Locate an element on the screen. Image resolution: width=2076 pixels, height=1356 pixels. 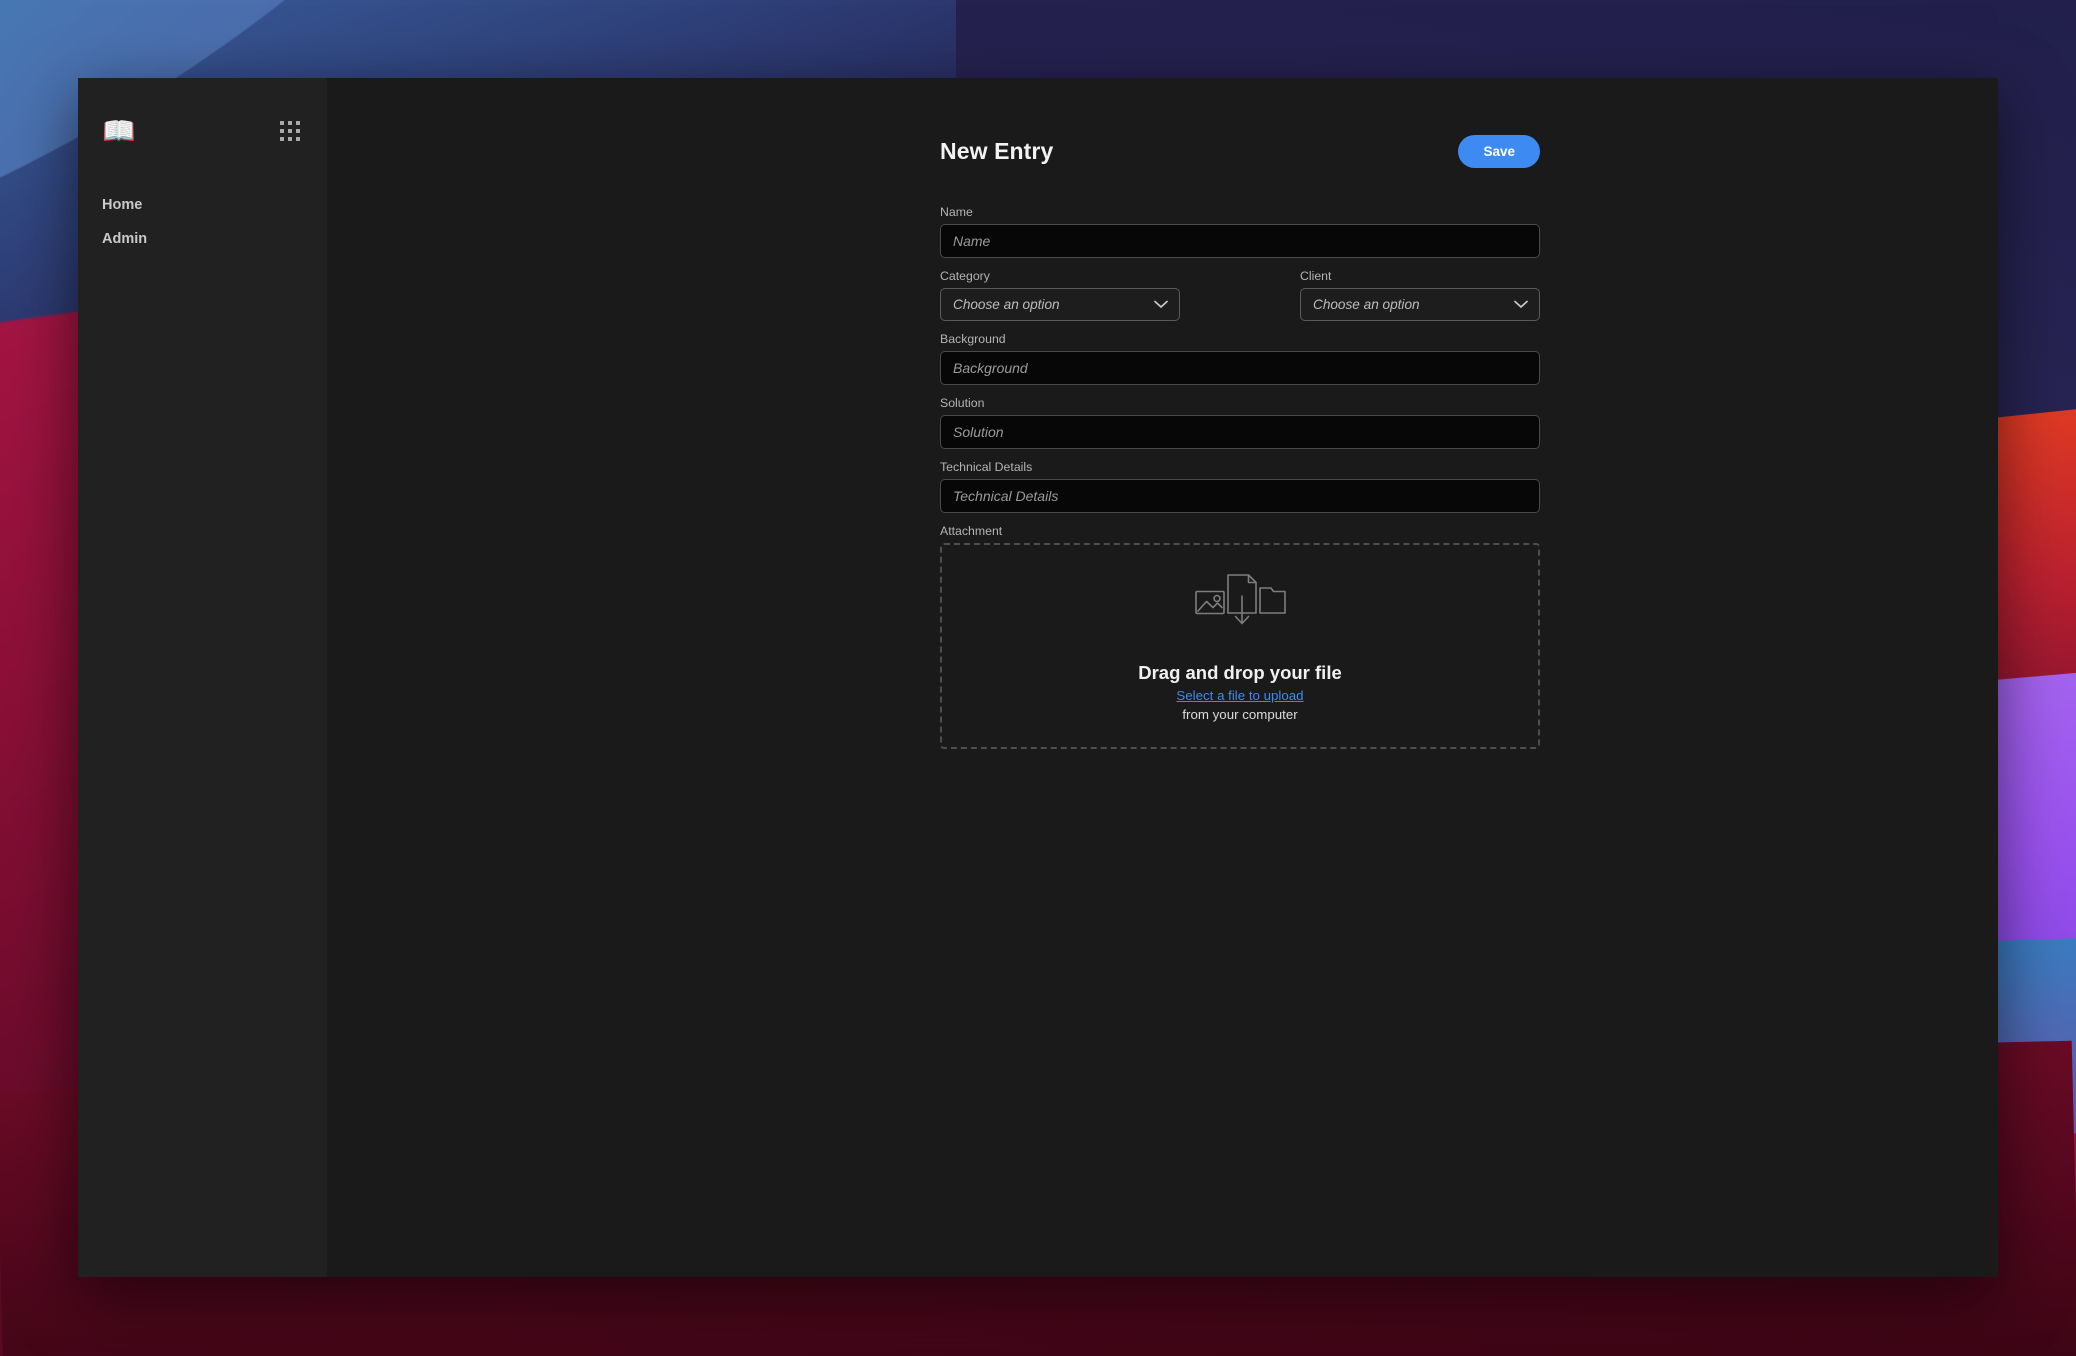
client-select: Choose an option is located at coordinates (1420, 304).